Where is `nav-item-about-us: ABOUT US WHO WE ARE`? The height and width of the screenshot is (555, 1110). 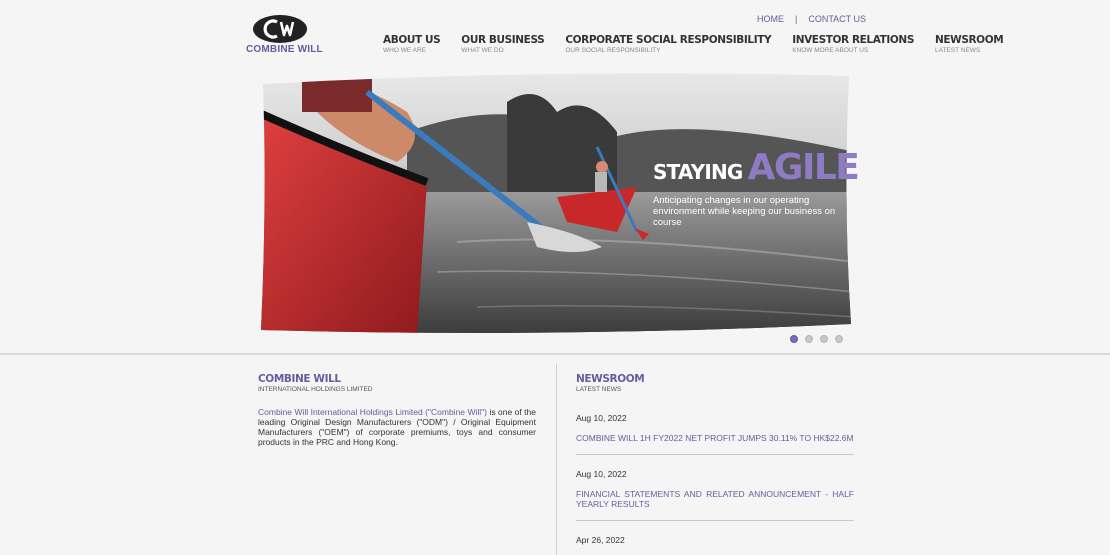
nav-item-about-us: ABOUT US WHO WE ARE is located at coordinates (412, 44).